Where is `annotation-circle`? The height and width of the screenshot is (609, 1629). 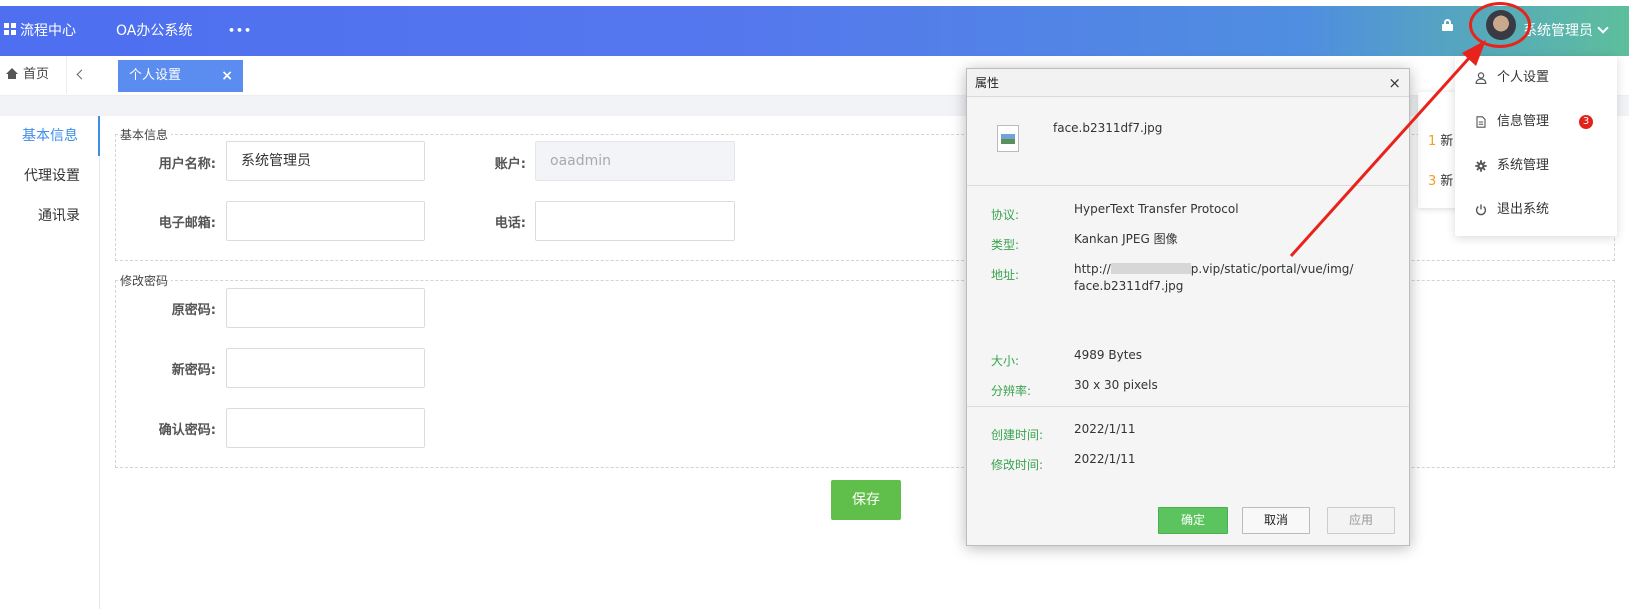 annotation-circle is located at coordinates (1500, 25).